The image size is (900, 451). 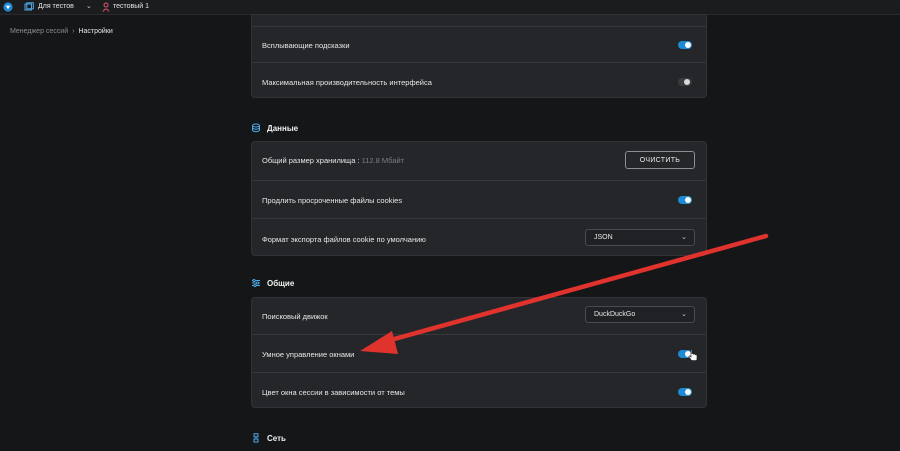 What do you see at coordinates (640, 237) in the screenshot?
I see `cookie-format-select: JSON ⌄` at bounding box center [640, 237].